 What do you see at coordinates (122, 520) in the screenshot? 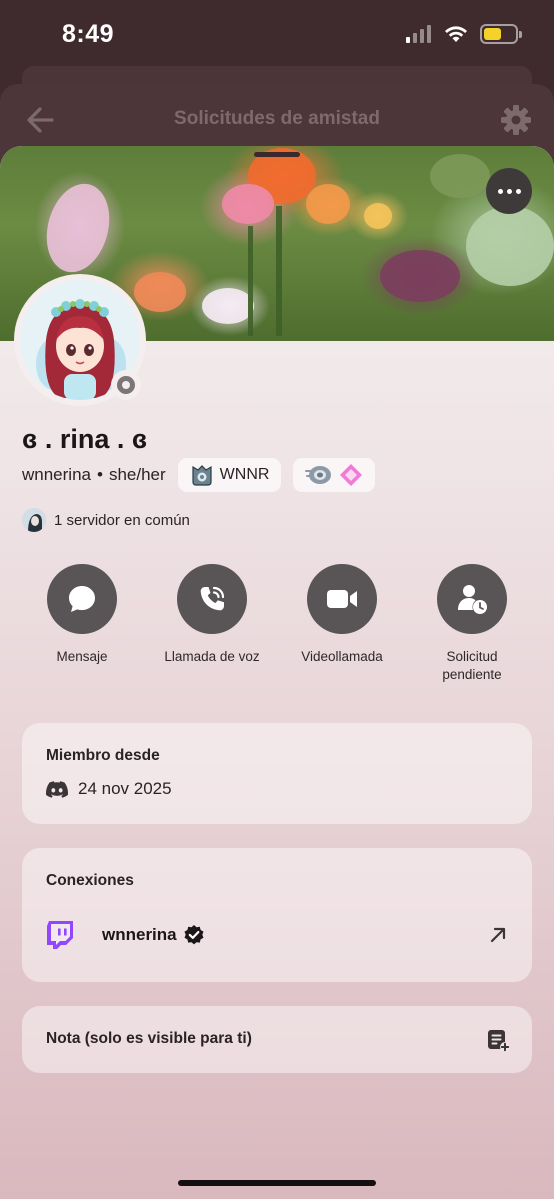
I see `mutual-servers-label: 1 servidor en común` at bounding box center [122, 520].